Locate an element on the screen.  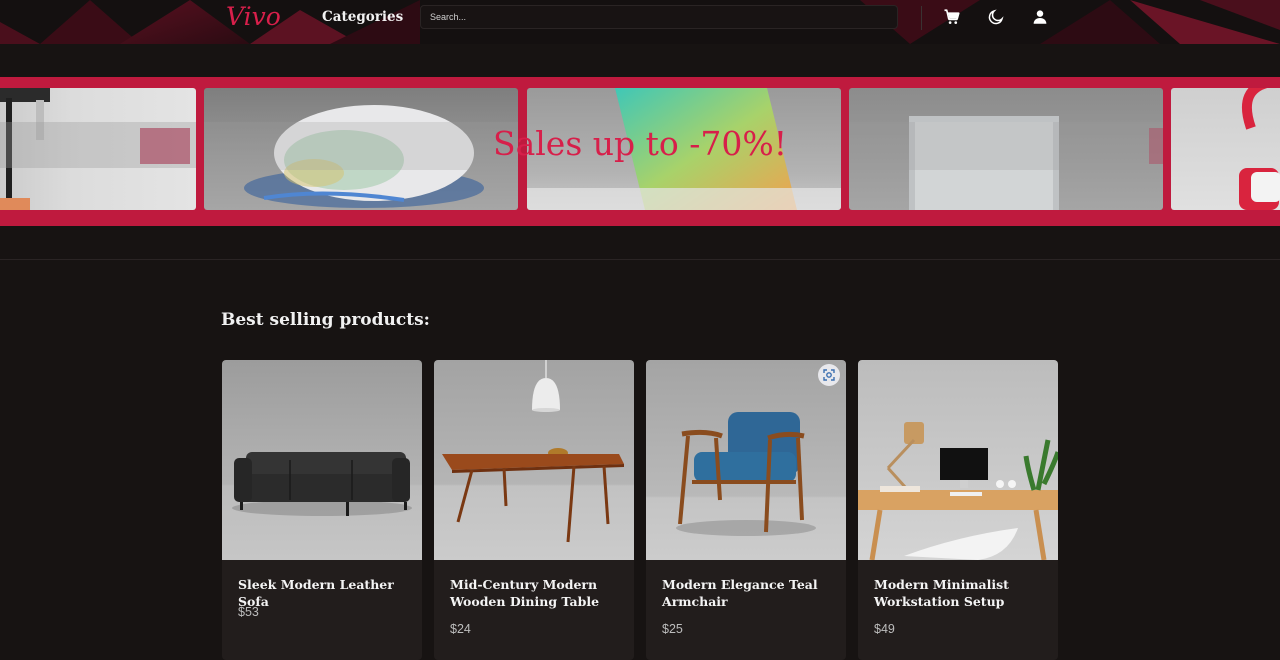
product-price: $25 is located at coordinates (672, 629).